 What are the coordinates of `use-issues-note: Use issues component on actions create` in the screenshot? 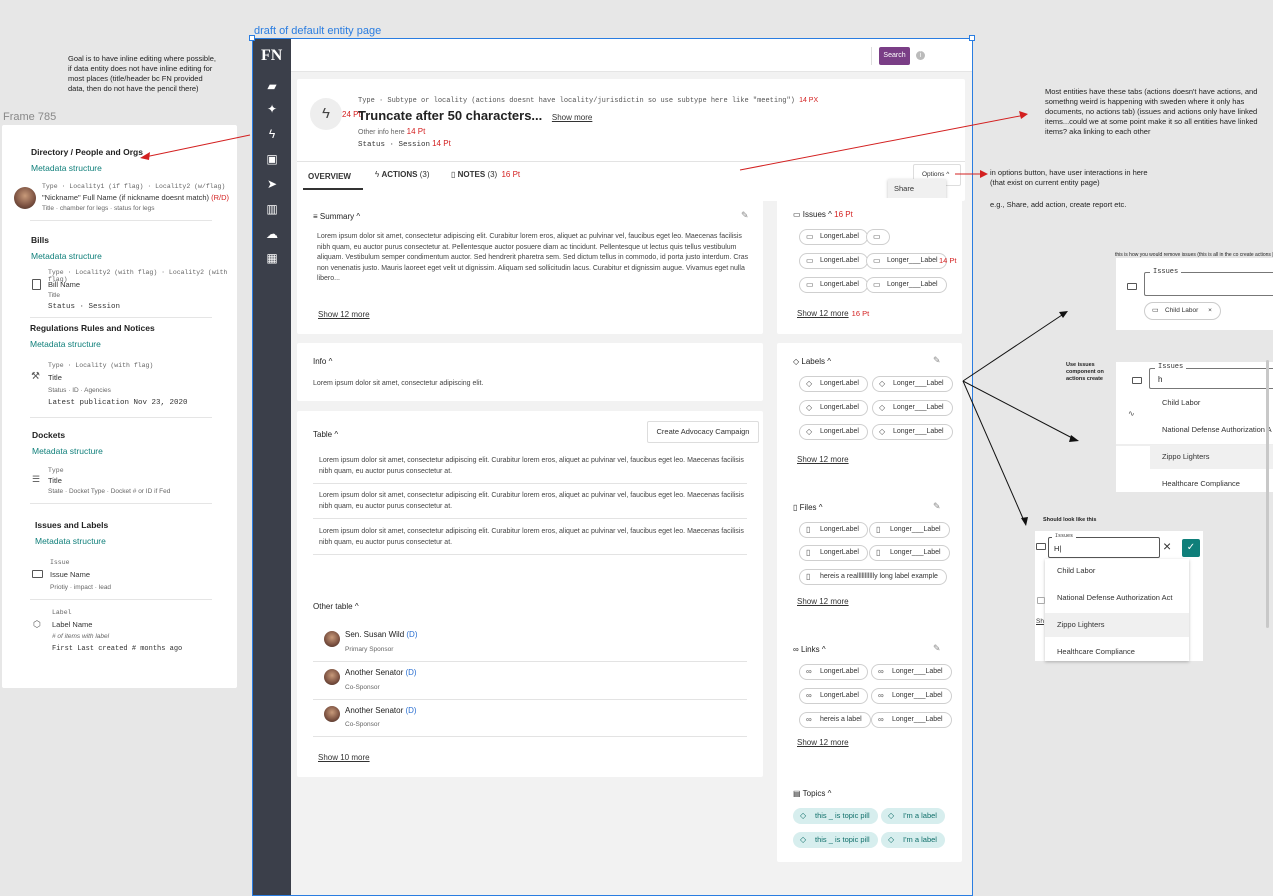 It's located at (1085, 372).